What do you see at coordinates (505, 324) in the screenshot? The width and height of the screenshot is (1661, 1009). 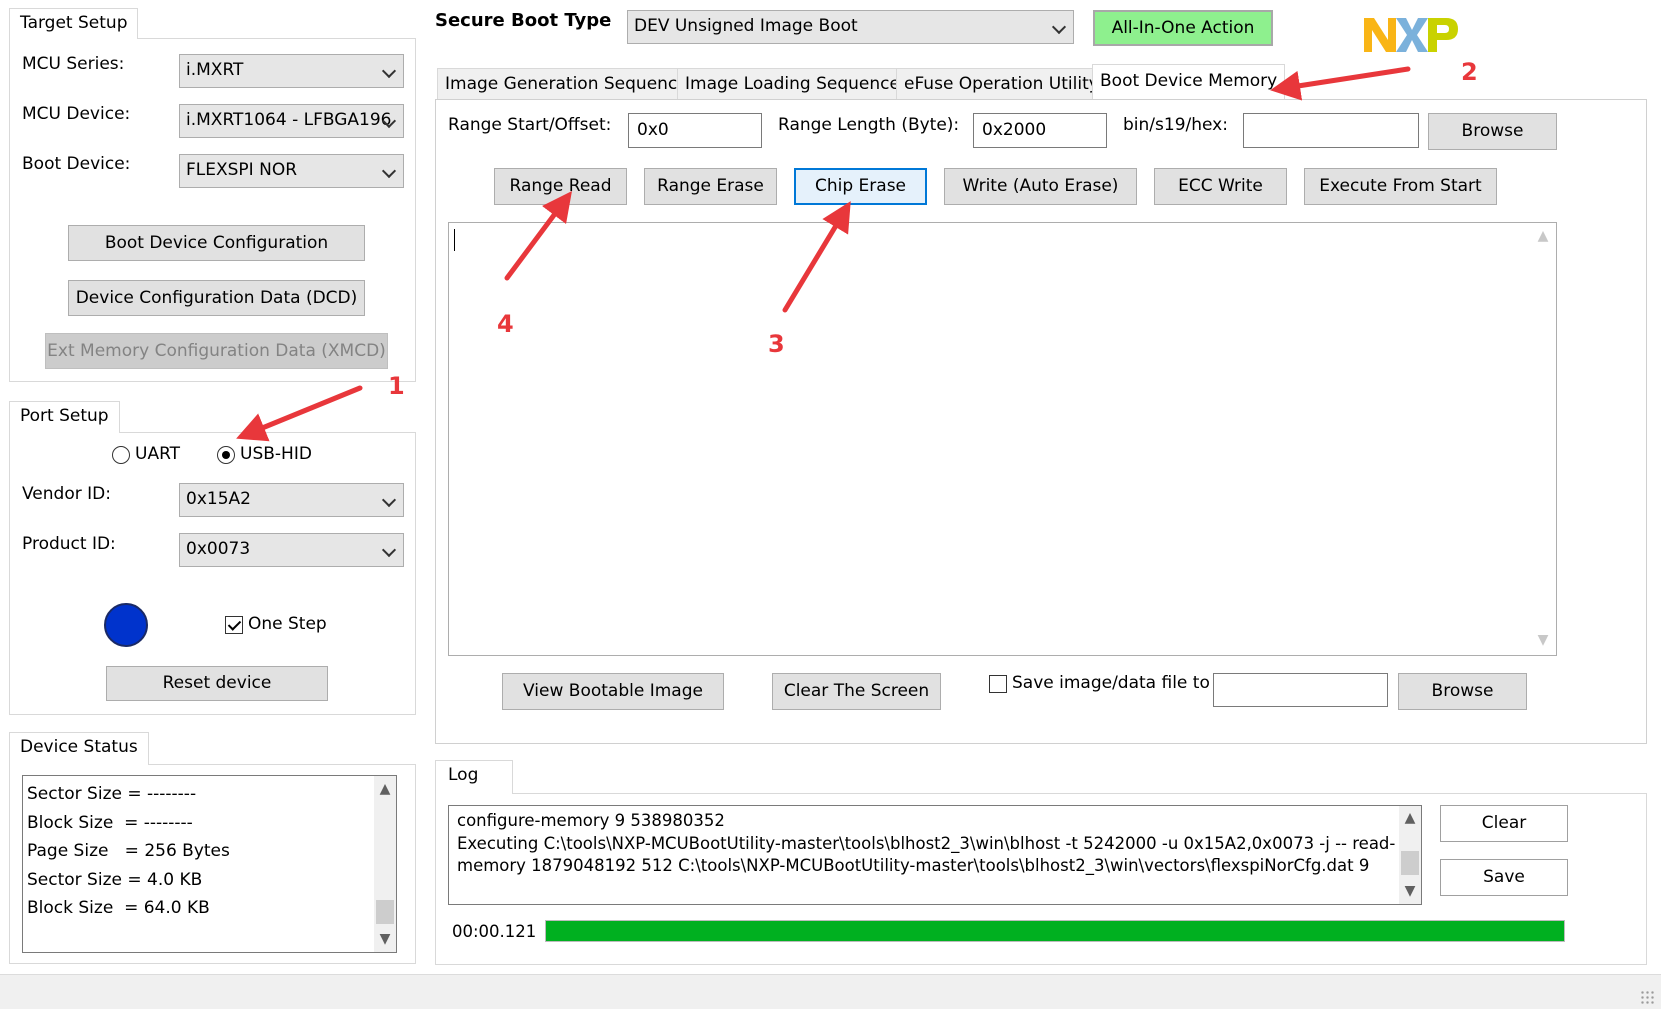 I see `annotation-label-4: 4` at bounding box center [505, 324].